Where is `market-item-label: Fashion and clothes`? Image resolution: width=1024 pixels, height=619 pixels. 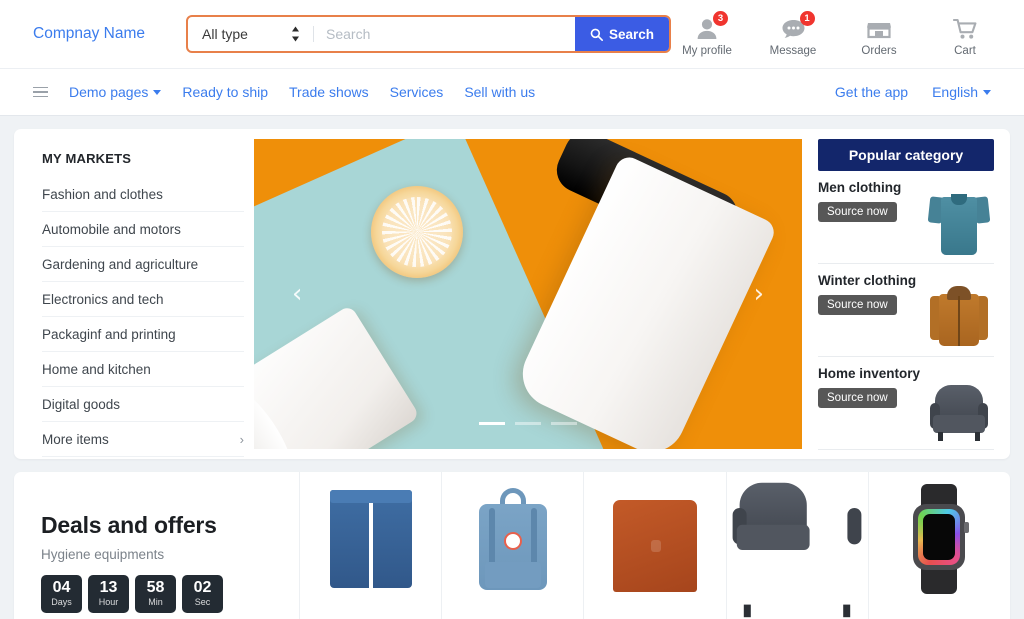 market-item-label: Fashion and clothes is located at coordinates (102, 194).